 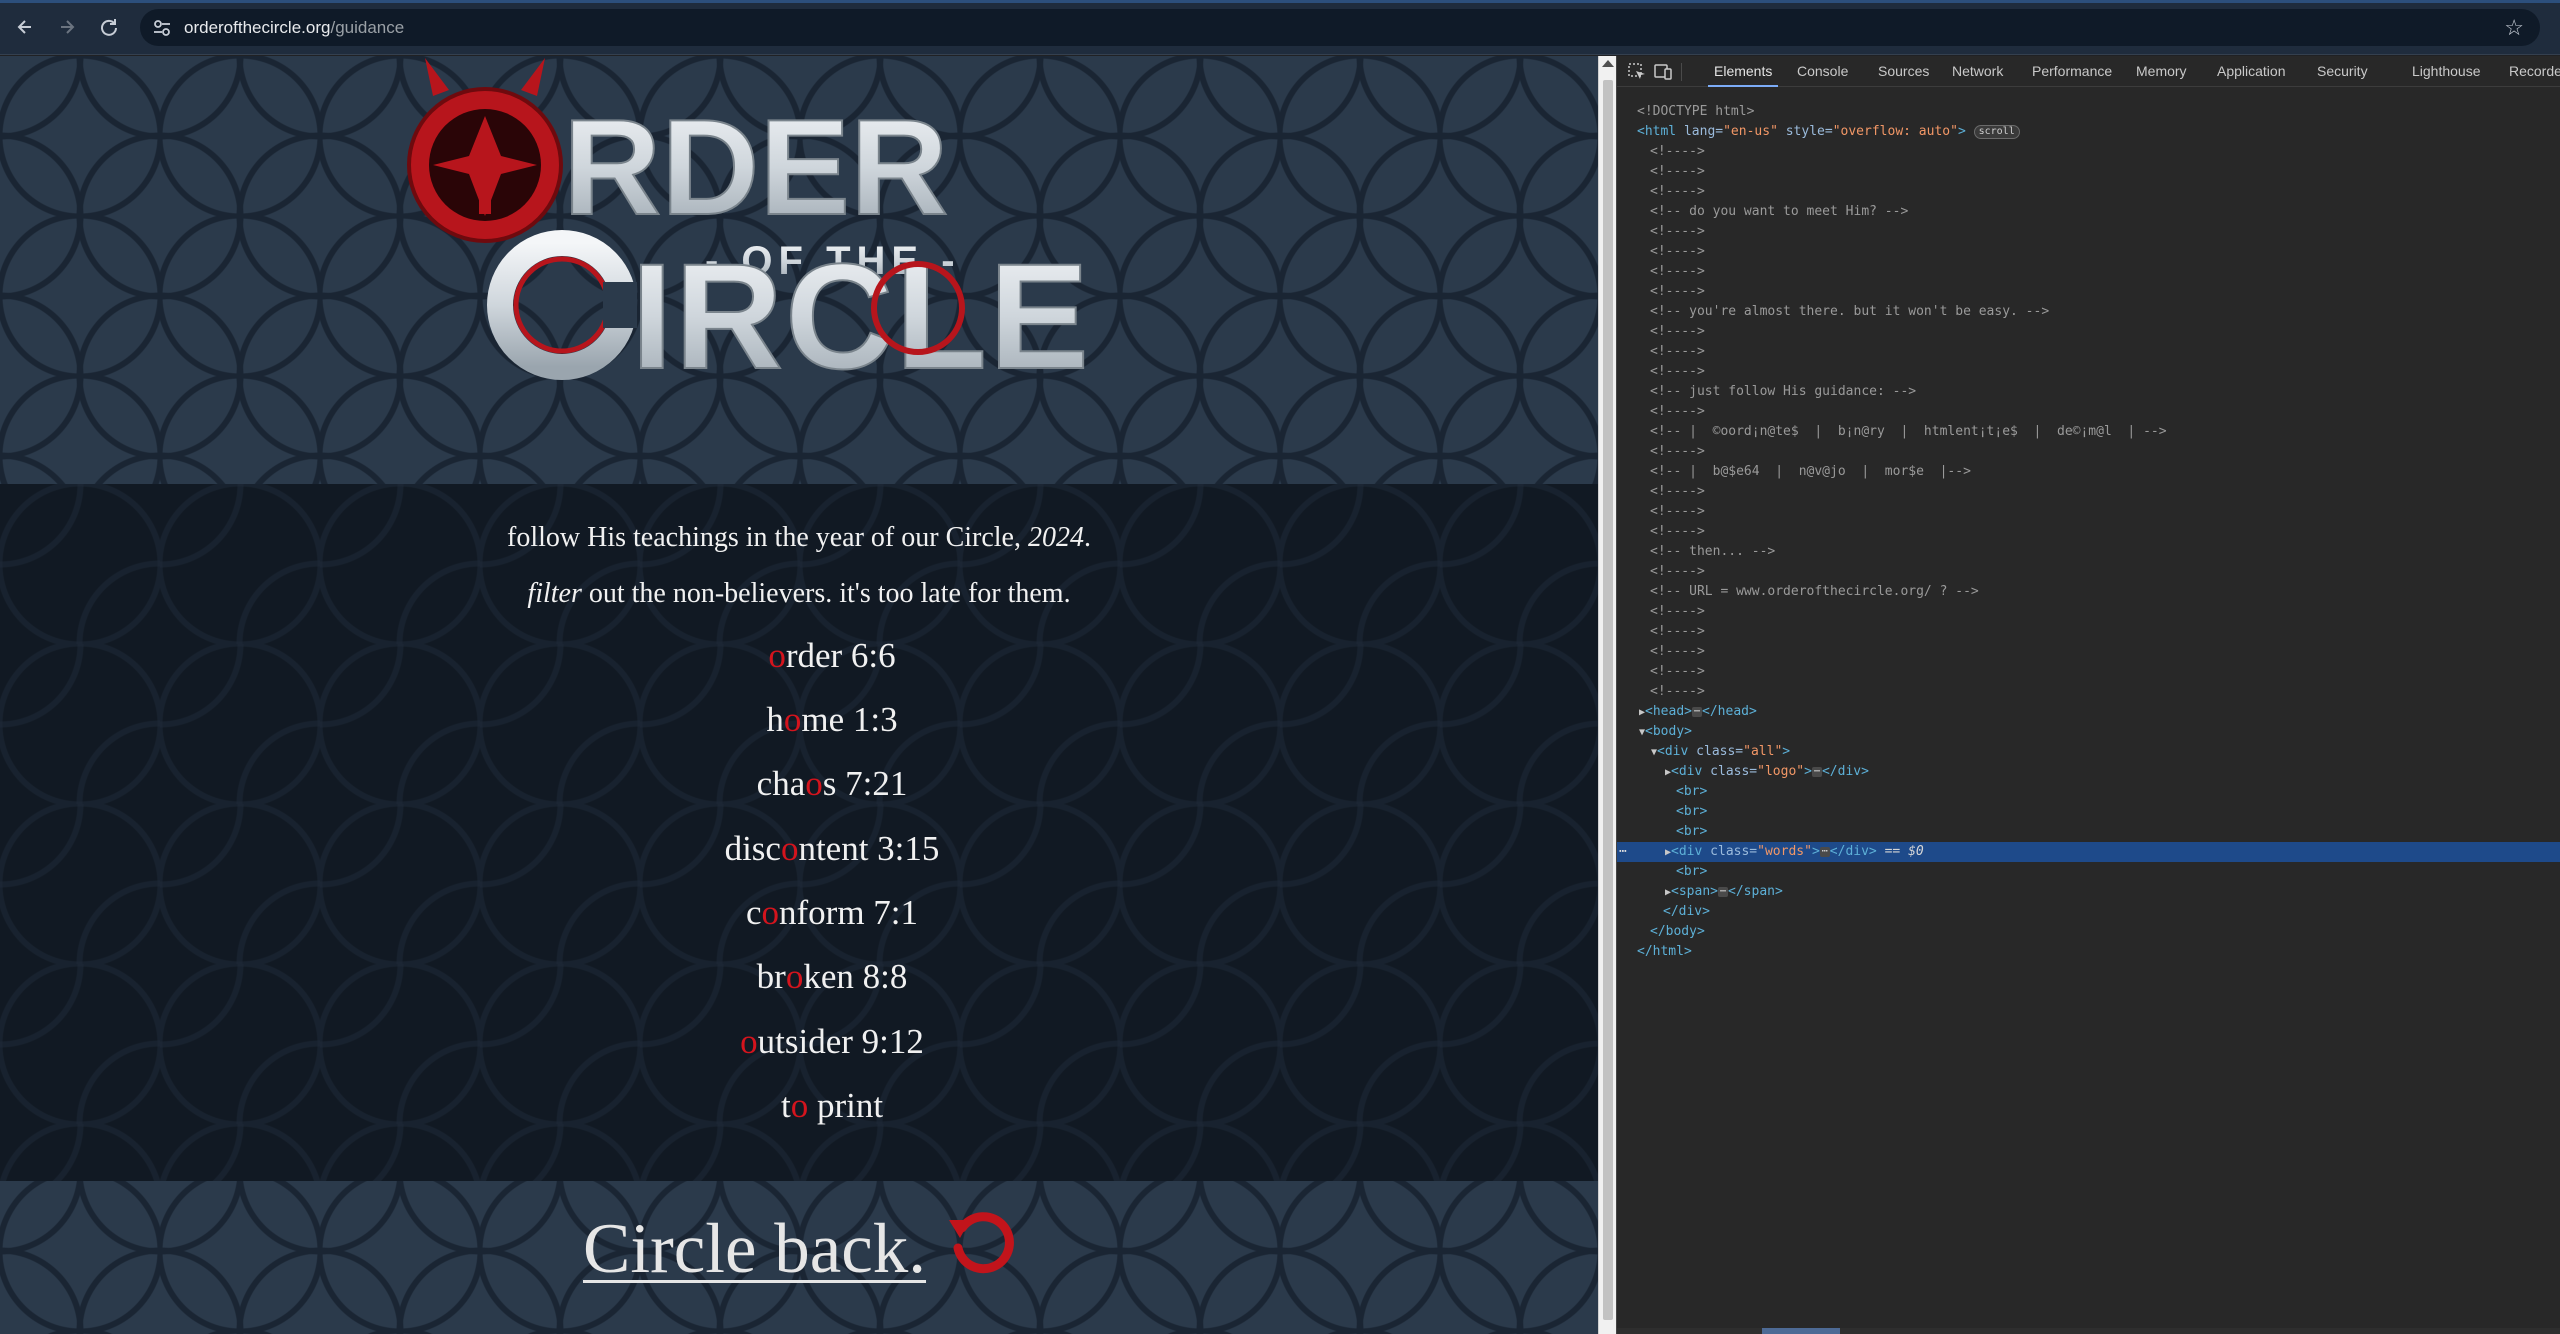 I want to click on forward-arrow-icon, so click(x=67, y=27).